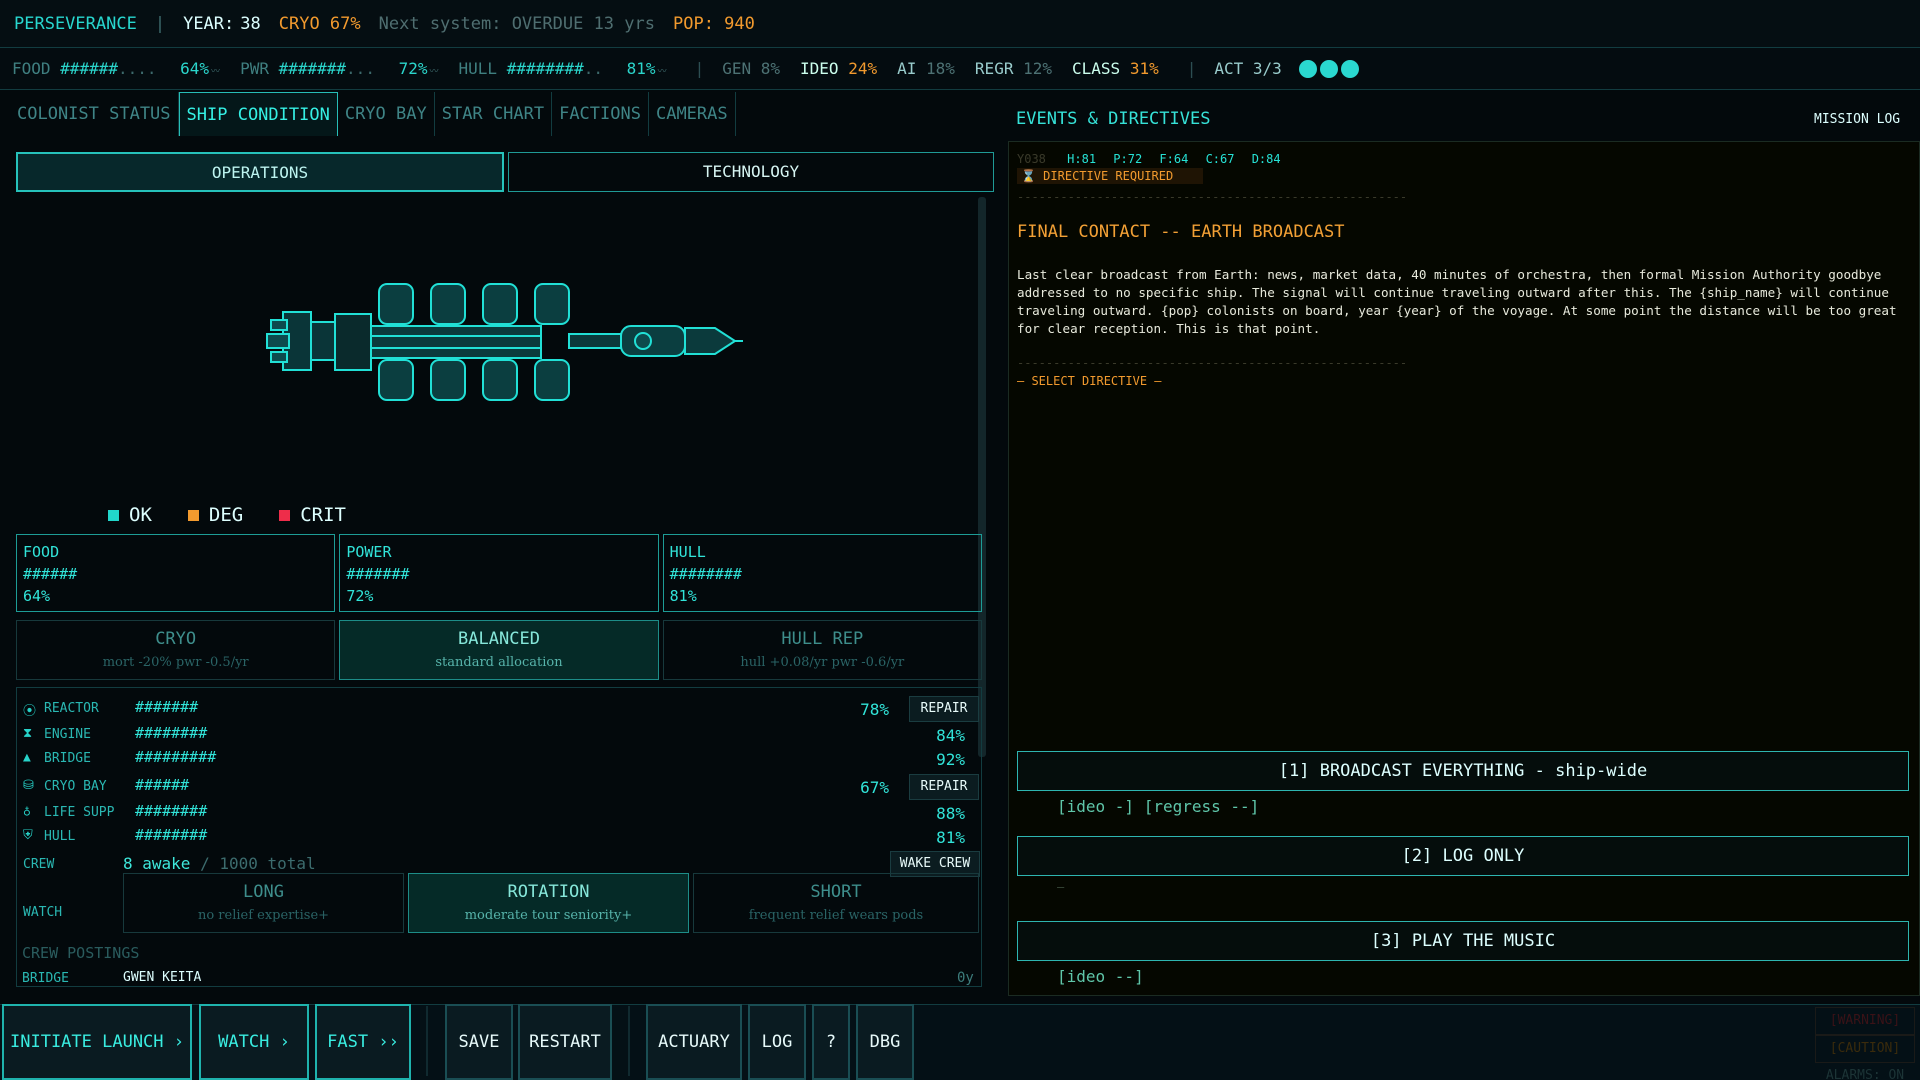  I want to click on stat-gen-label: GEN, so click(737, 68).